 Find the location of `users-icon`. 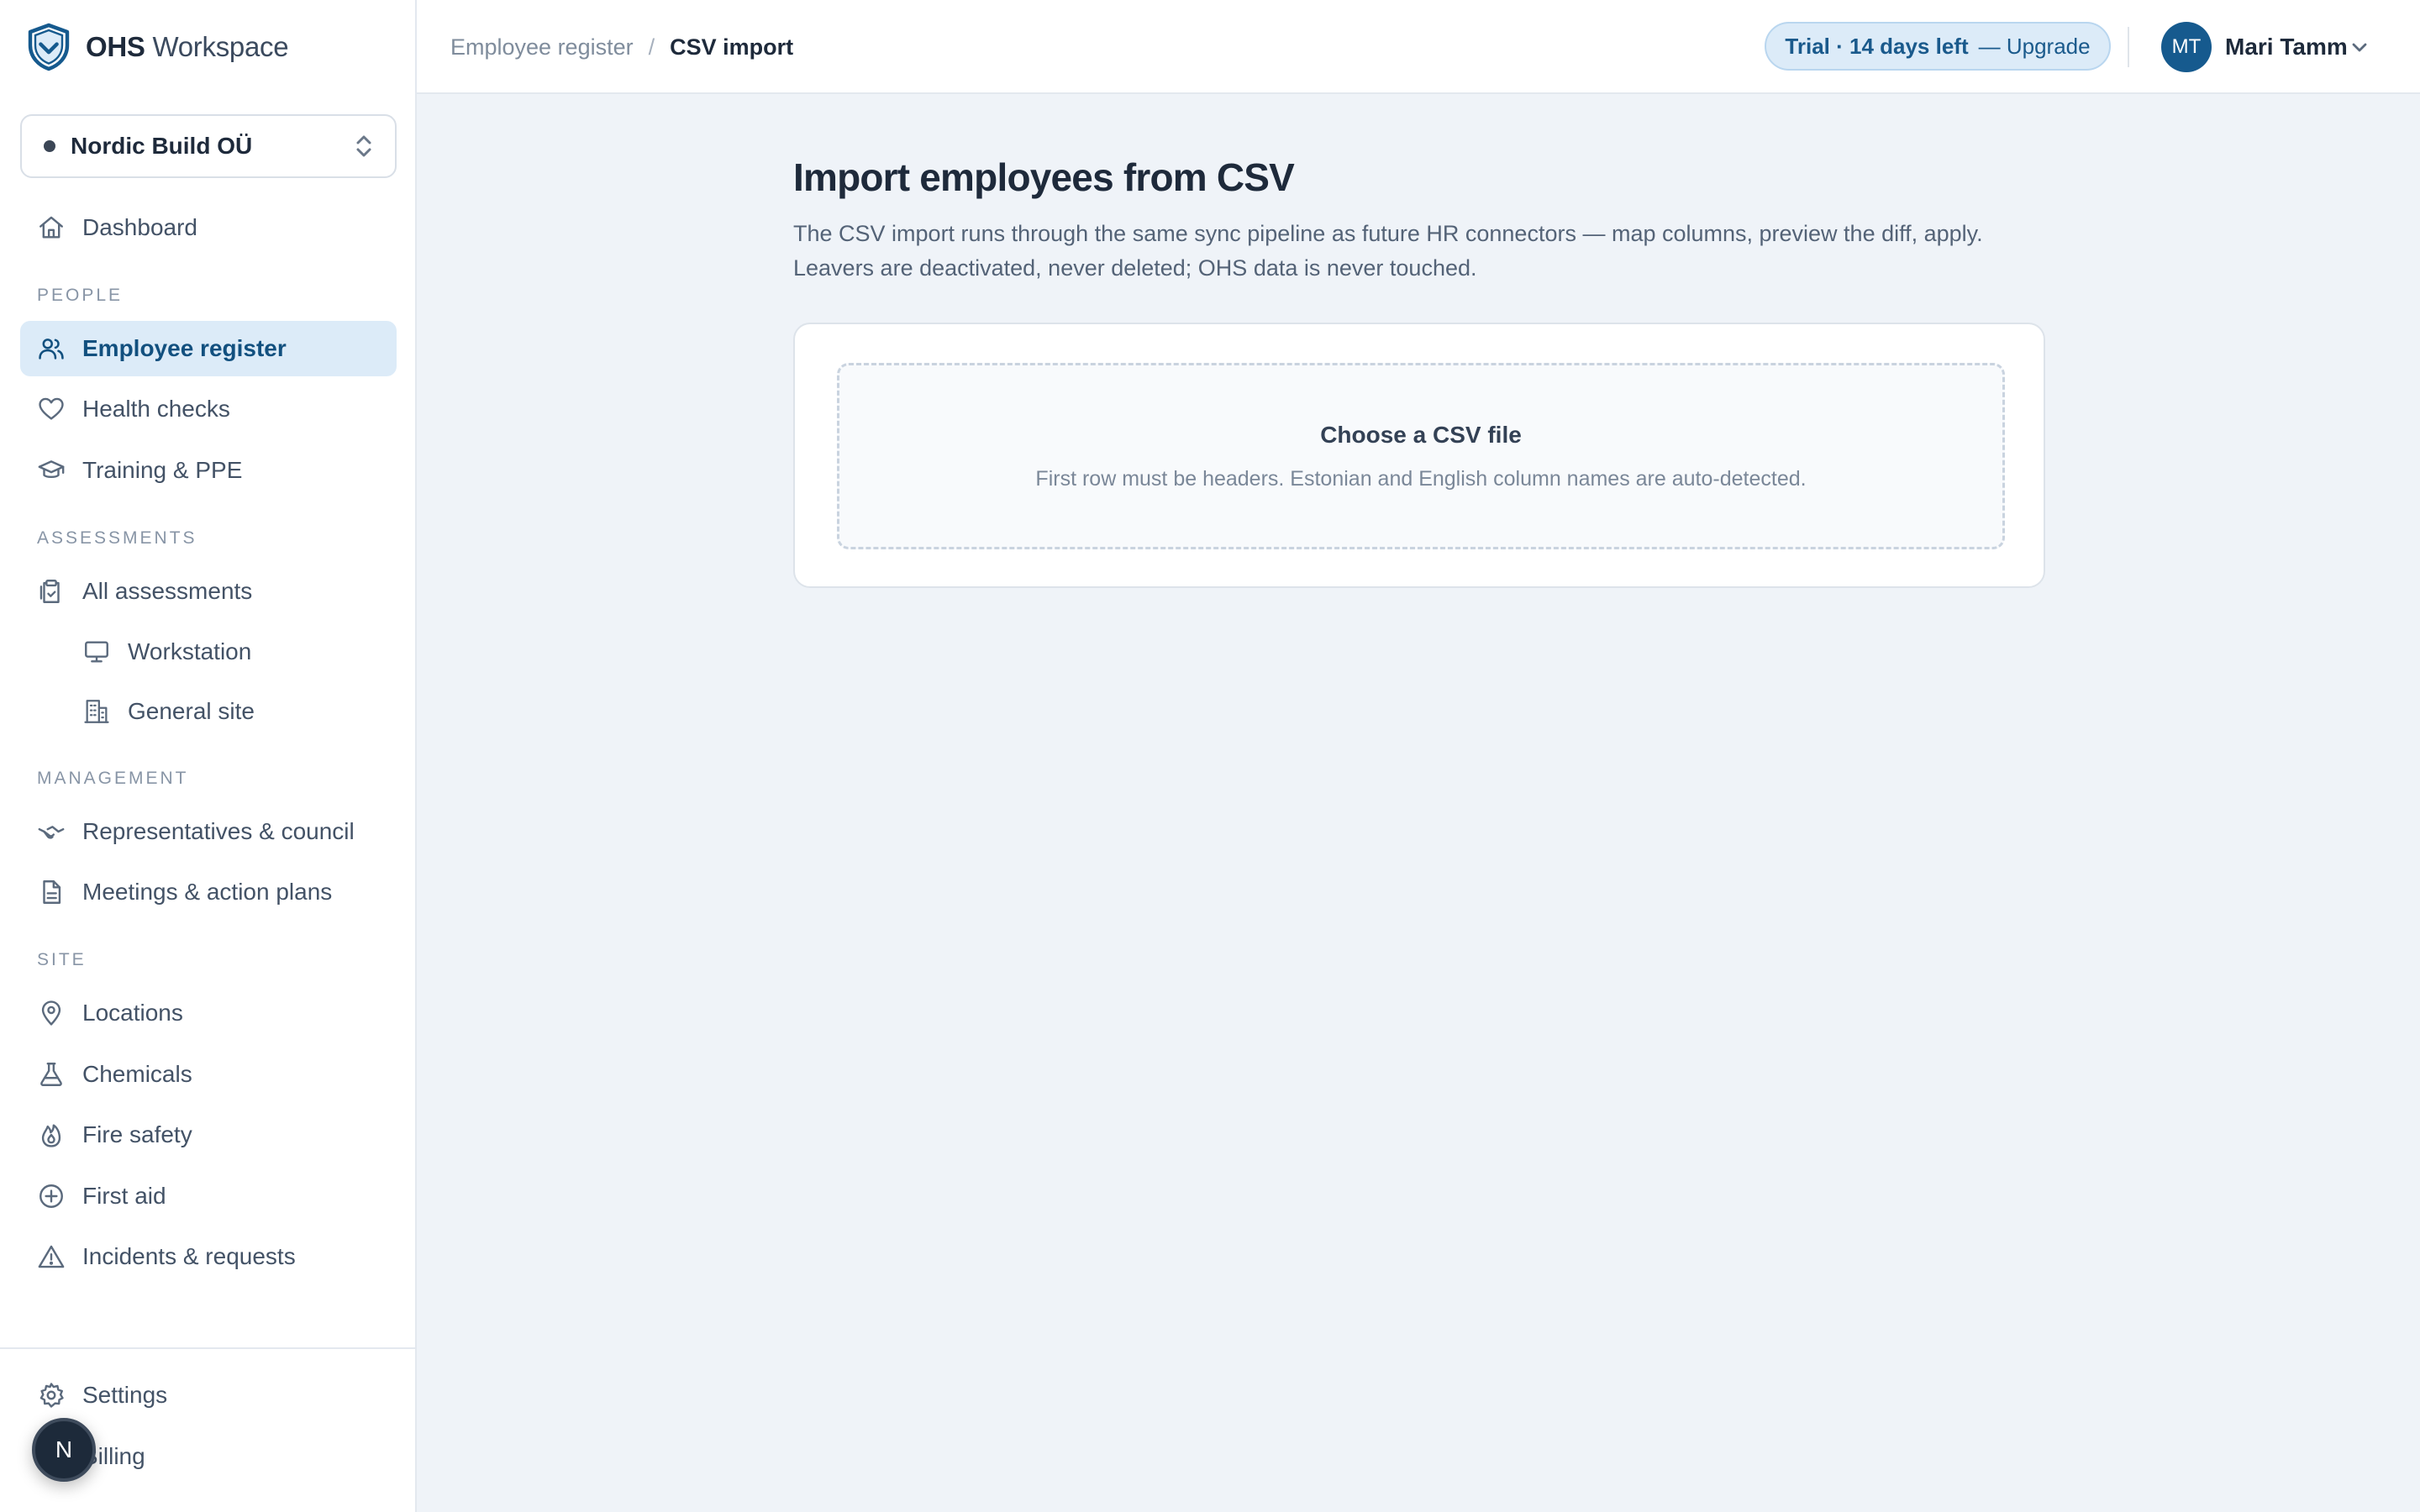

users-icon is located at coordinates (52, 349).